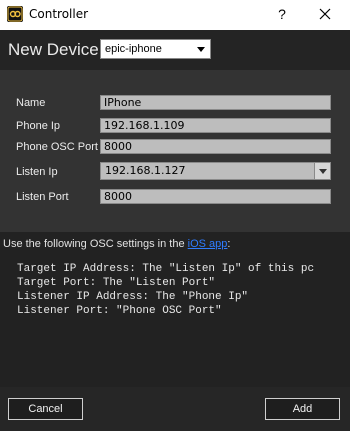 This screenshot has height=431, width=350. Describe the element at coordinates (208, 244) in the screenshot. I see `ios-app-link: iOS app` at that location.